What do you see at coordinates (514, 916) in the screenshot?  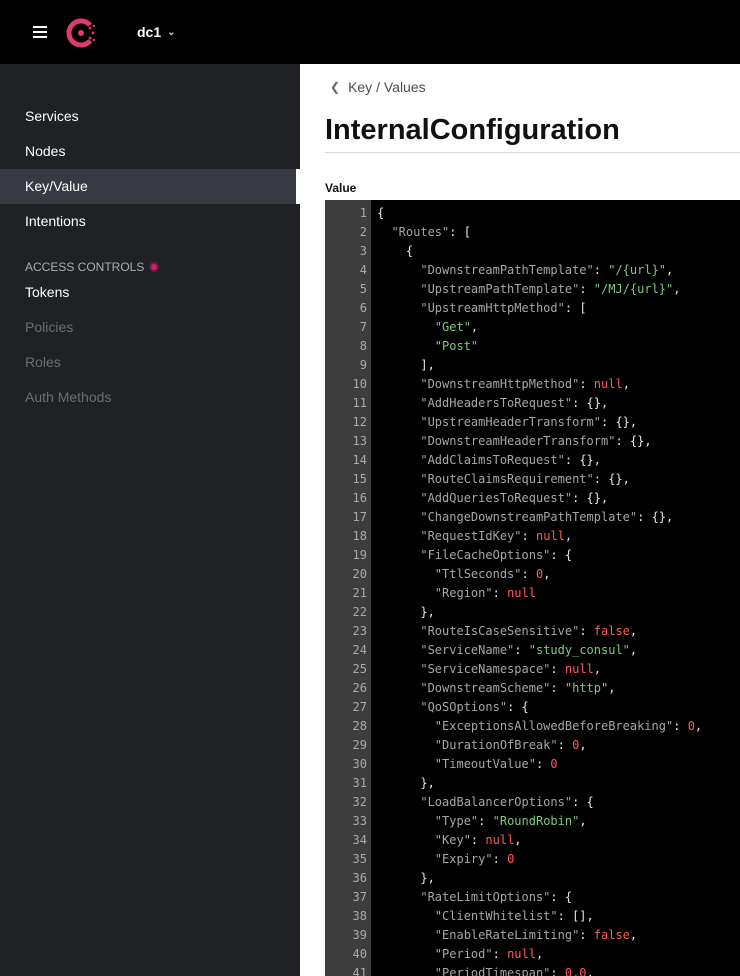 I see `code-text: "ClientWhitelist": [],` at bounding box center [514, 916].